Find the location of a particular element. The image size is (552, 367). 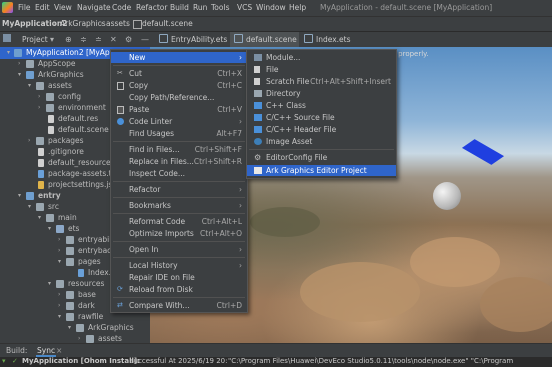

menu-item-open-in: Open In › is located at coordinates (179, 249).